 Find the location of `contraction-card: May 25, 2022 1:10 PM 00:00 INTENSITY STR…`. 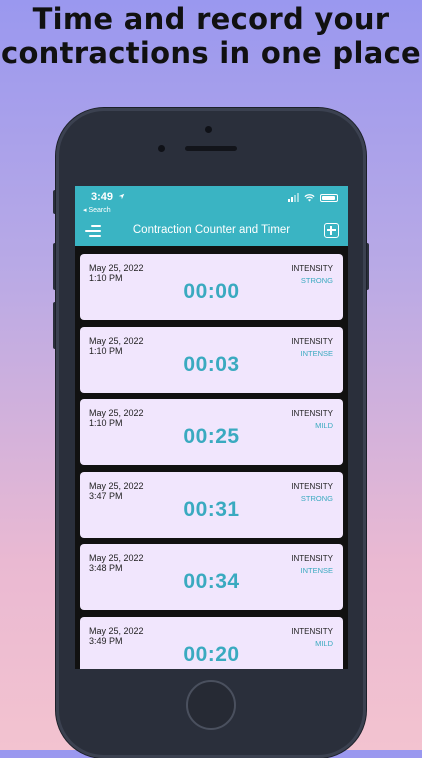

contraction-card: May 25, 2022 1:10 PM 00:00 INTENSITY STR… is located at coordinates (211, 287).